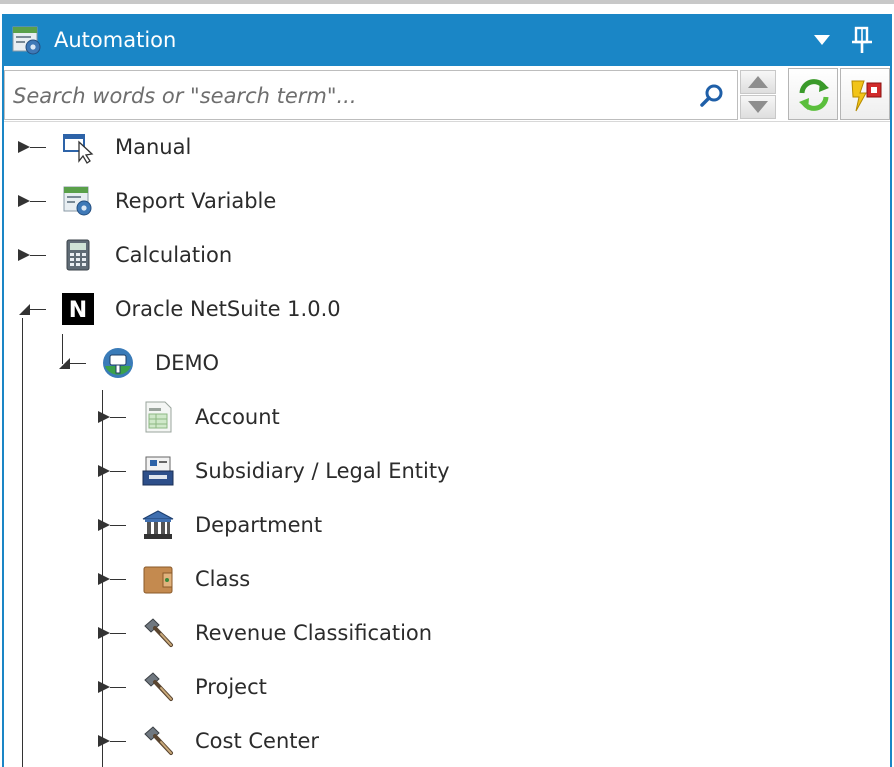 The height and width of the screenshot is (767, 894). What do you see at coordinates (712, 96) in the screenshot?
I see `magnifier-icon` at bounding box center [712, 96].